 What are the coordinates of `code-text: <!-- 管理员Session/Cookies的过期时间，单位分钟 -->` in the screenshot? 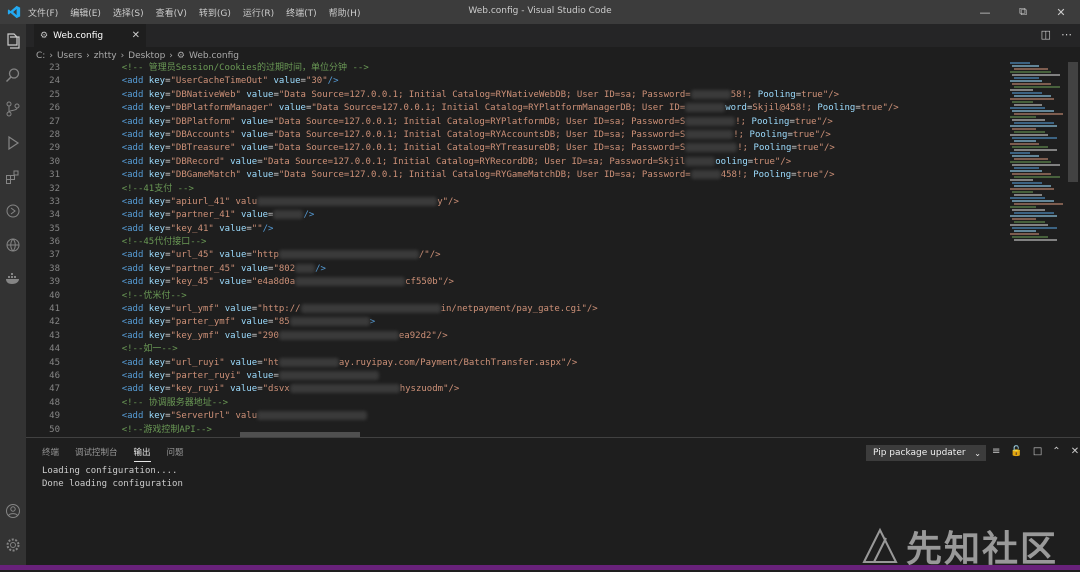 It's located at (245, 68).